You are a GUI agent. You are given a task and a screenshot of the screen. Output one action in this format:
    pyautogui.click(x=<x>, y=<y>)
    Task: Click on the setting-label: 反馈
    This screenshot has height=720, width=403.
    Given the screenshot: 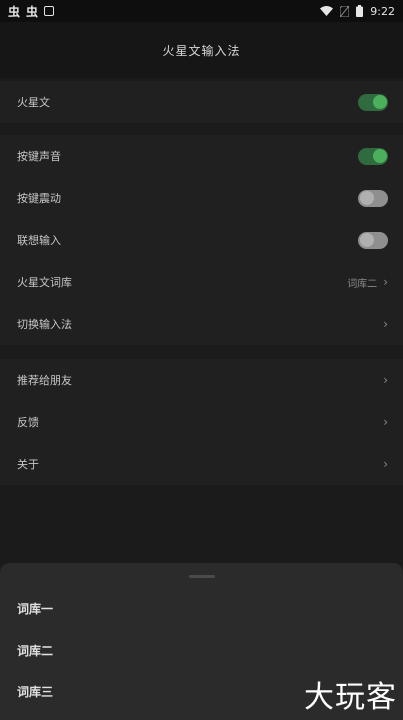 What is the action you would take?
    pyautogui.click(x=28, y=422)
    